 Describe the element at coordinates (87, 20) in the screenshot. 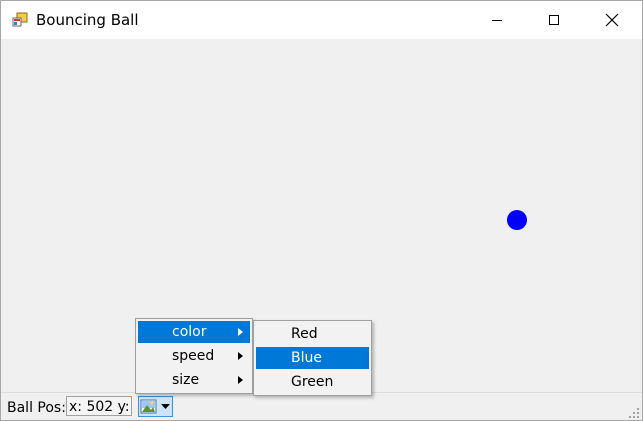

I see `window-title: Bouncing Ball` at that location.